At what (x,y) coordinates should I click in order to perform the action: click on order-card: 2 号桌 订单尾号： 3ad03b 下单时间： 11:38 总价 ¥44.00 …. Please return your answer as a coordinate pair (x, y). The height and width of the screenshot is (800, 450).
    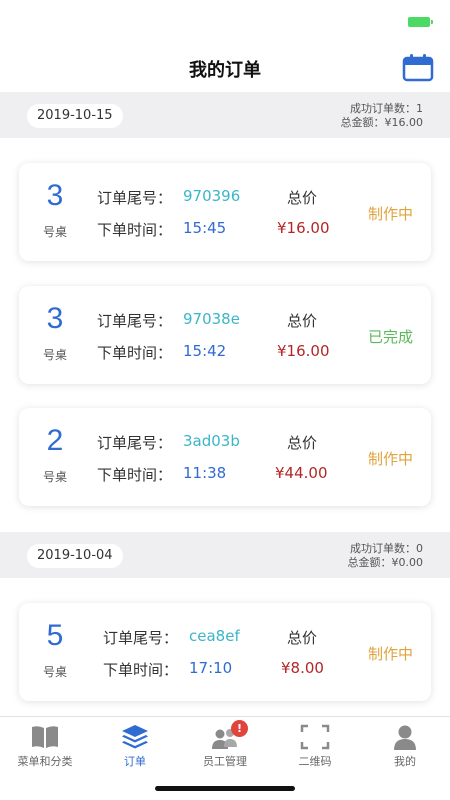
    Looking at the image, I should click on (225, 457).